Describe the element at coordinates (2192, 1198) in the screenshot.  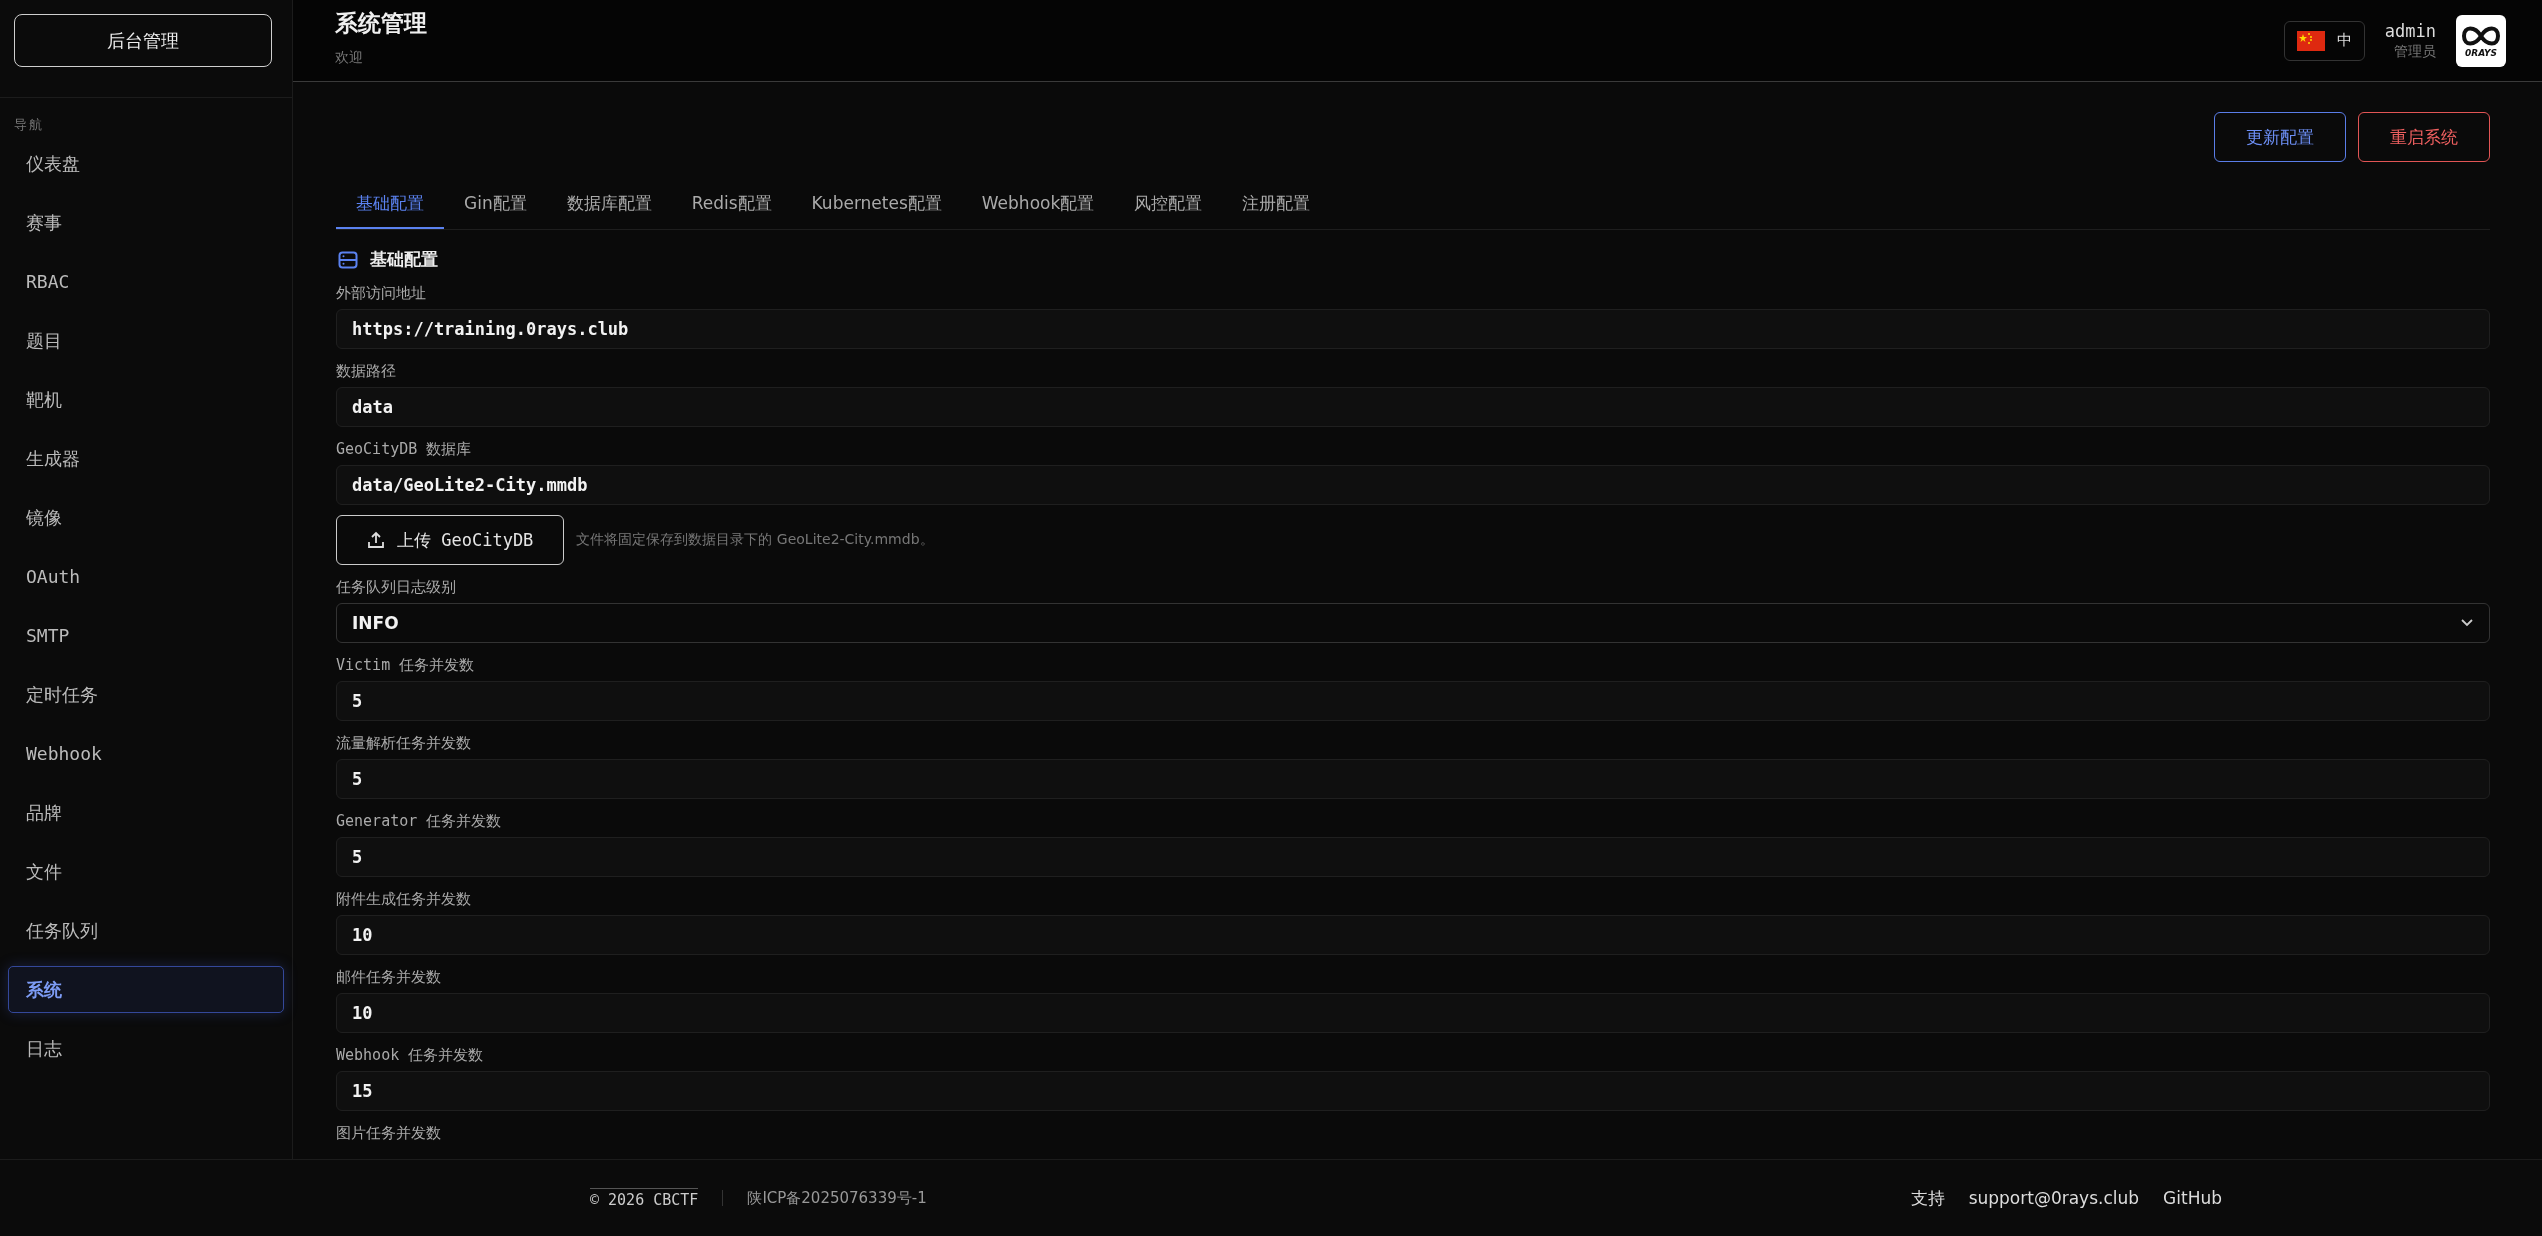
I see `github-link: GitHub` at that location.